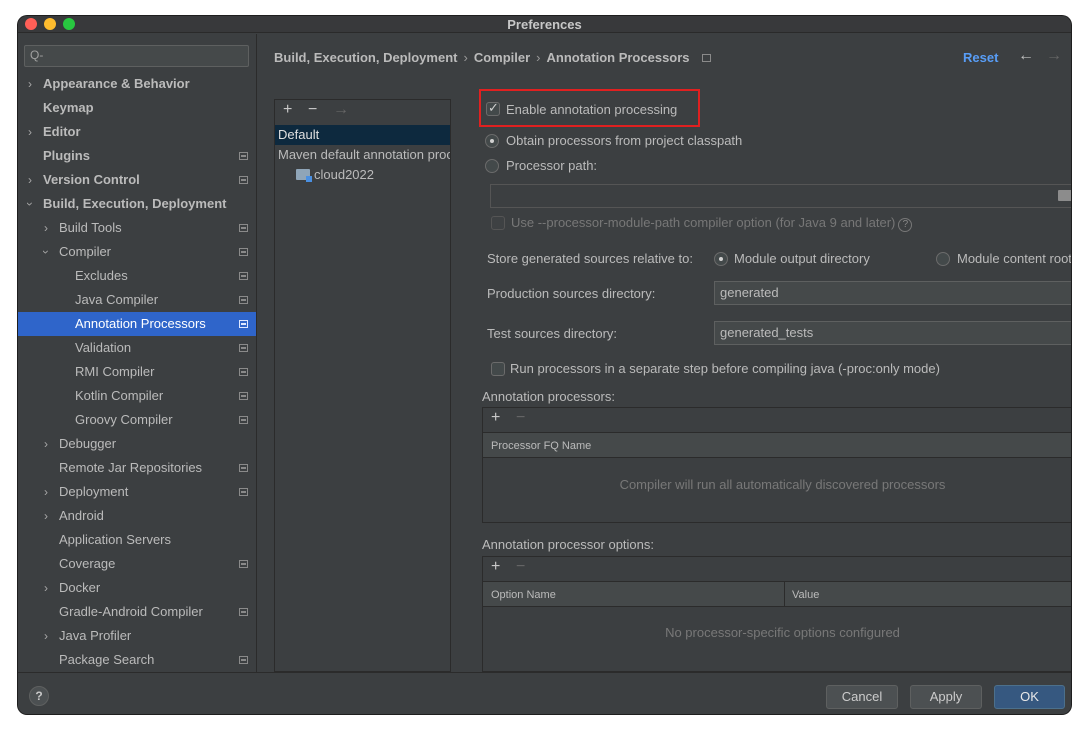 The image size is (1089, 732). Describe the element at coordinates (137, 228) in the screenshot. I see `sidebar-item-build-tools: › Build Tools` at that location.